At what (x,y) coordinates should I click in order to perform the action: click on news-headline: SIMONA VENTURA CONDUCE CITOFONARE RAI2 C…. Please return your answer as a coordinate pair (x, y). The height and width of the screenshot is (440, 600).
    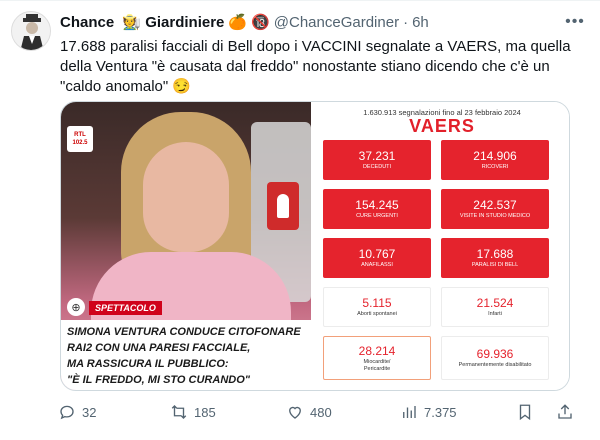
    Looking at the image, I should click on (186, 355).